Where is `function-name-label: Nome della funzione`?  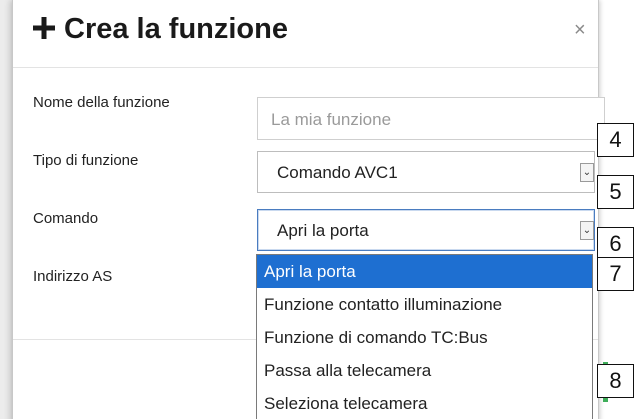 function-name-label: Nome della funzione is located at coordinates (101, 102).